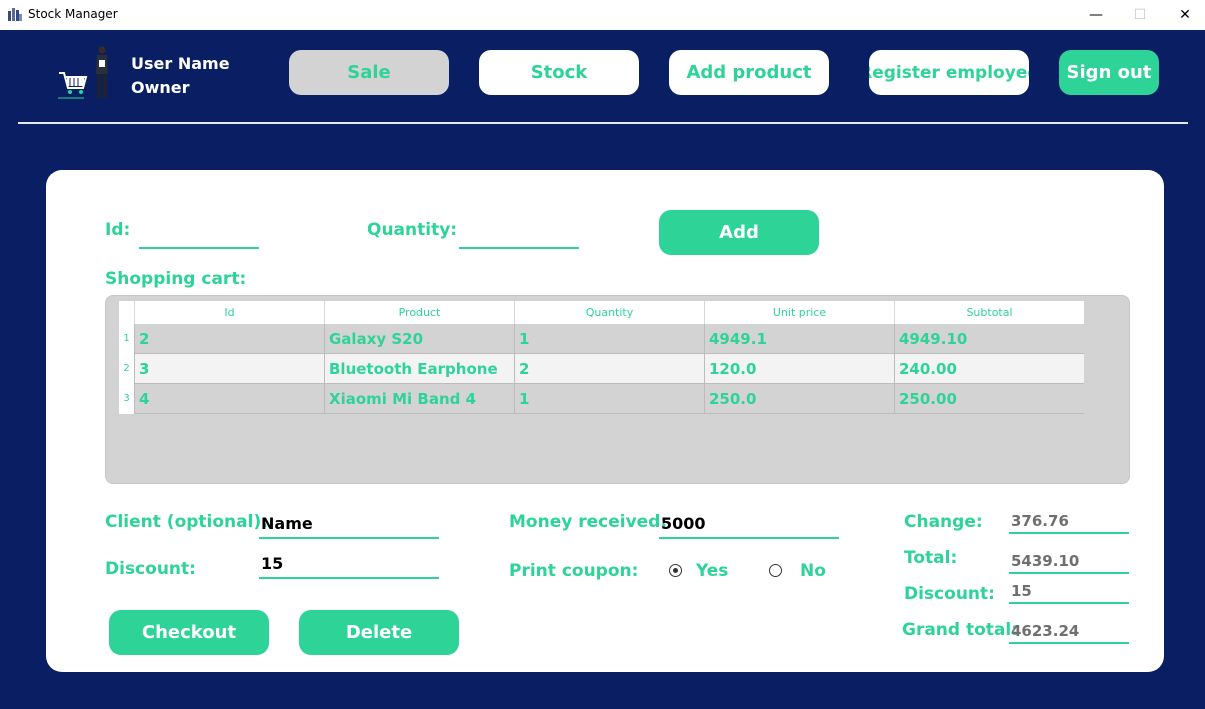 The width and height of the screenshot is (1205, 709). Describe the element at coordinates (675, 570) in the screenshot. I see `radio-yes` at that location.